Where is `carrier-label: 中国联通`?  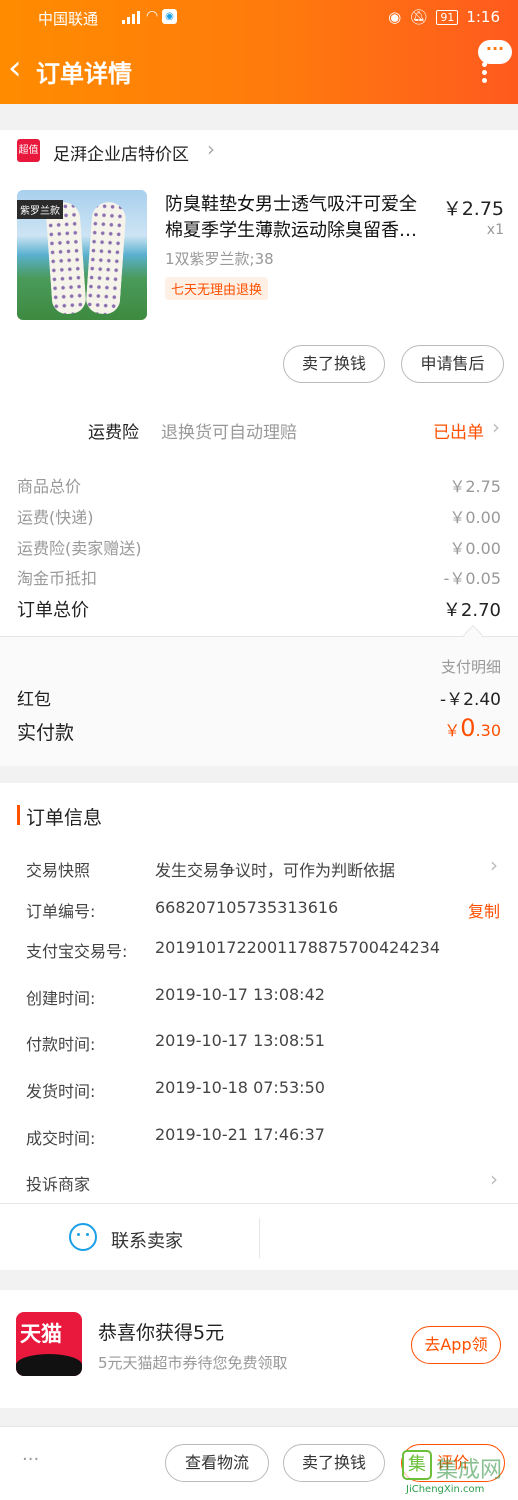
carrier-label: 中国联通 is located at coordinates (68, 19).